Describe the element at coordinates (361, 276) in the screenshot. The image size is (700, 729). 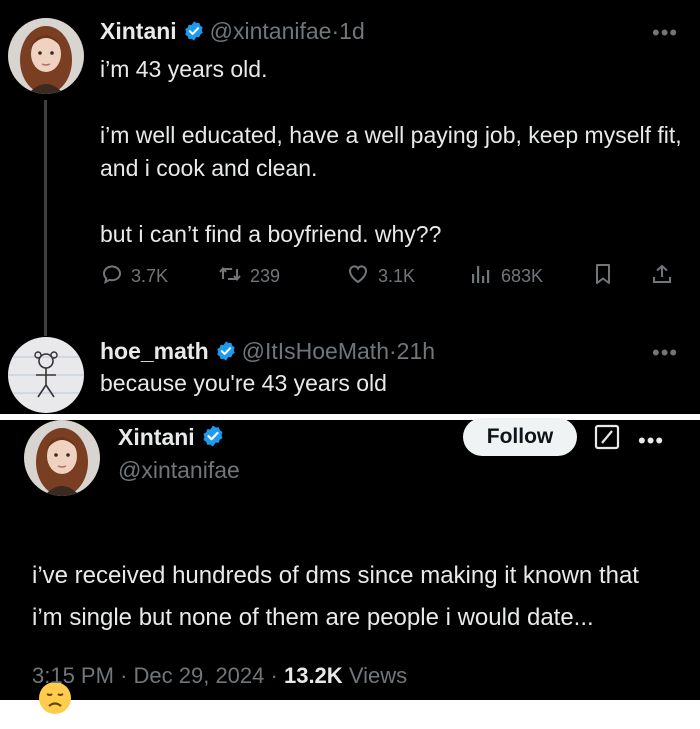
I see `heart-icon` at that location.